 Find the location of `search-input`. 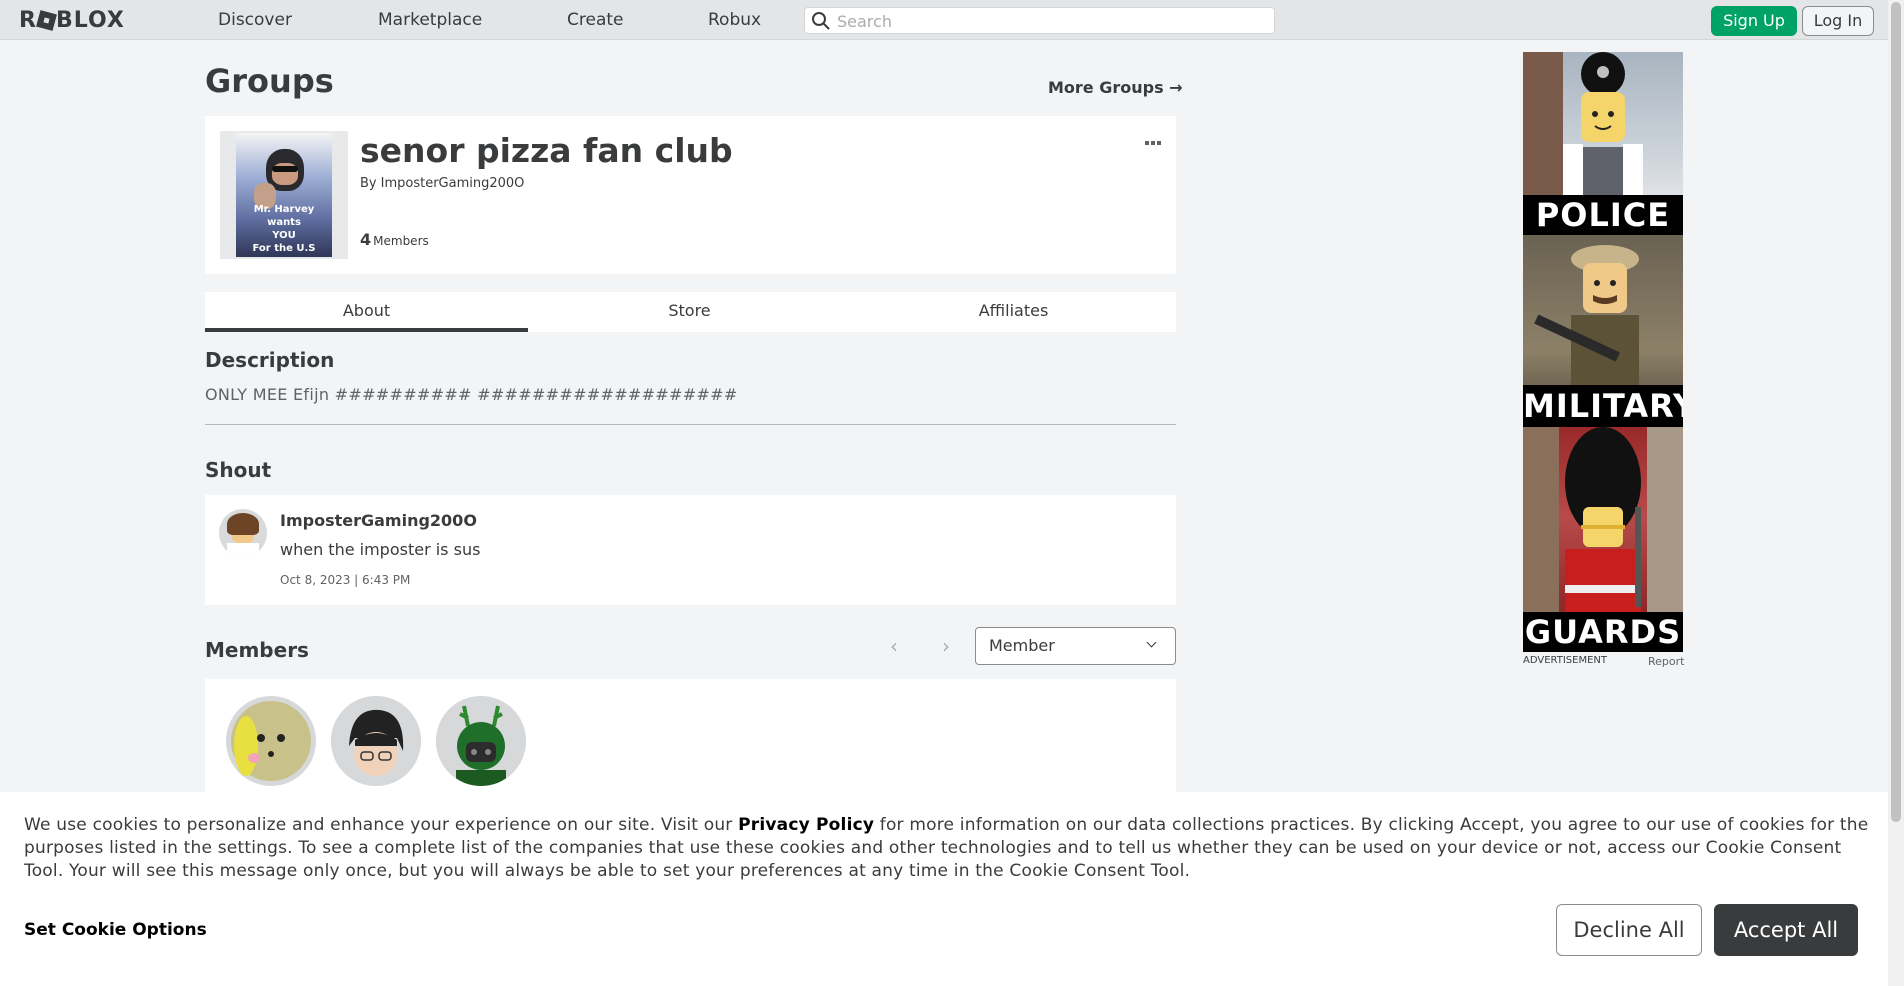

search-input is located at coordinates (1052, 21).